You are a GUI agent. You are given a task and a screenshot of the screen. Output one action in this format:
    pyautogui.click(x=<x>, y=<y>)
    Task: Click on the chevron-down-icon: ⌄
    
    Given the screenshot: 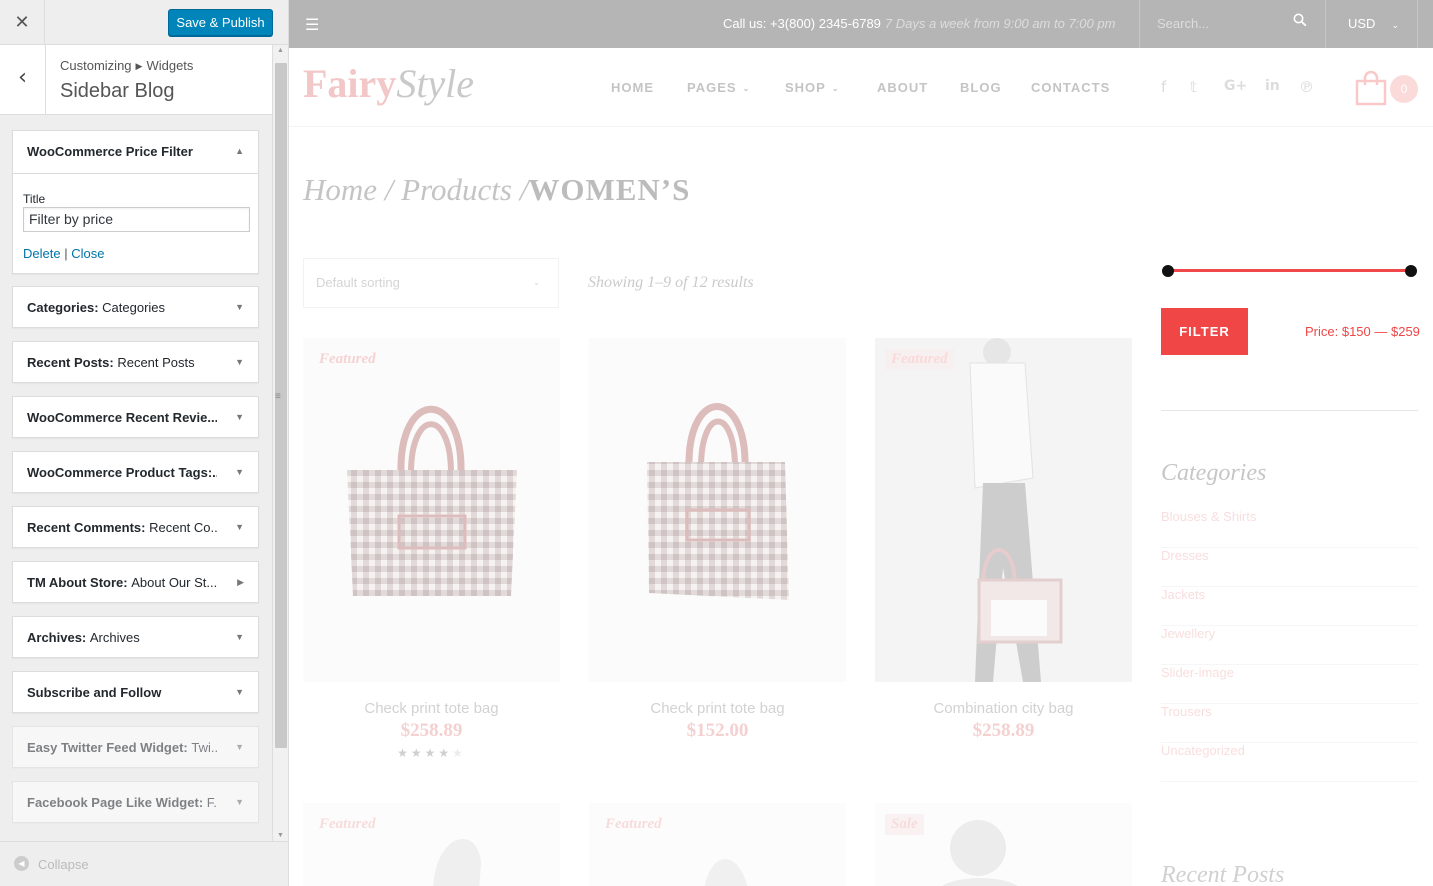 What is the action you would take?
    pyautogui.click(x=536, y=282)
    